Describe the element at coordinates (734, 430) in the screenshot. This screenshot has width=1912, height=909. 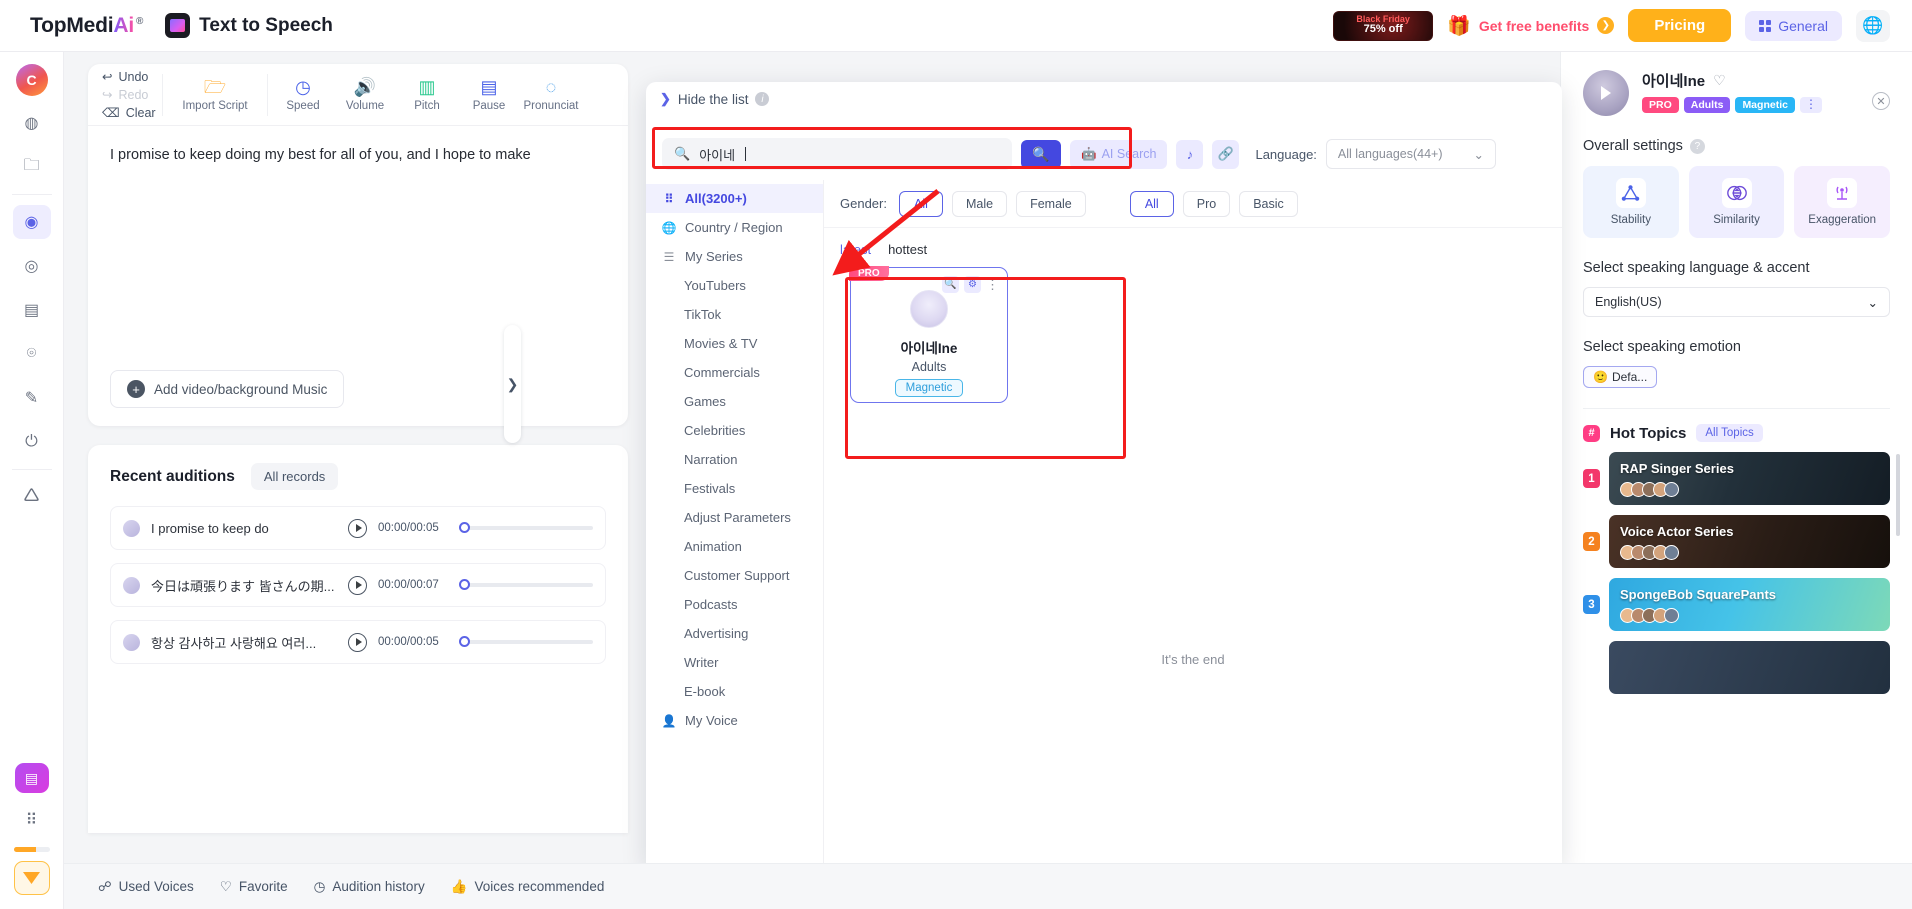
I see `sidebar-item-celebrities: Celebrities` at that location.